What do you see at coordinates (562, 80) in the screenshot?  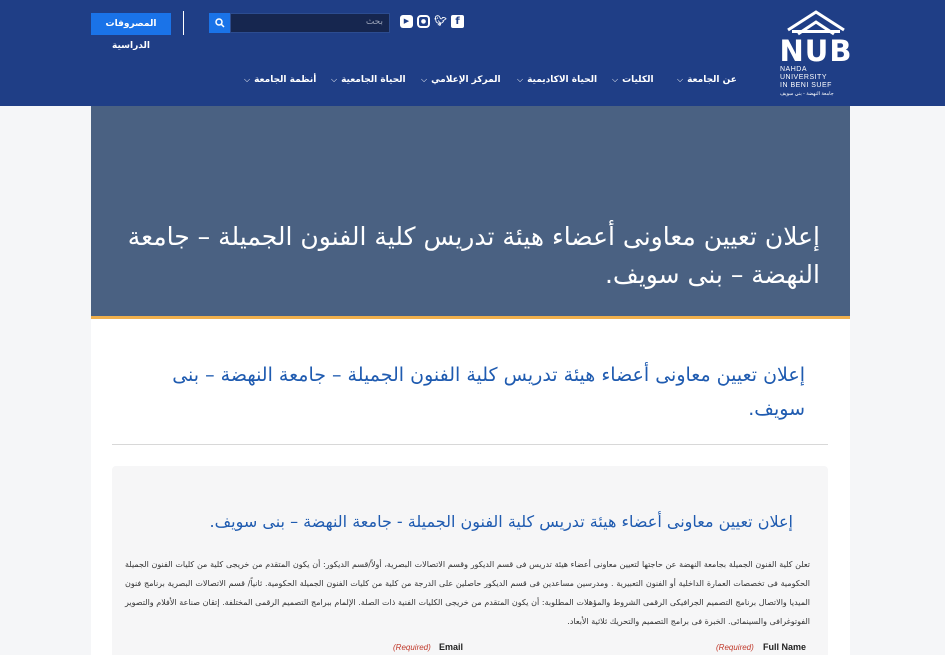 I see `nav-label: الحياة الاكاديمية` at bounding box center [562, 80].